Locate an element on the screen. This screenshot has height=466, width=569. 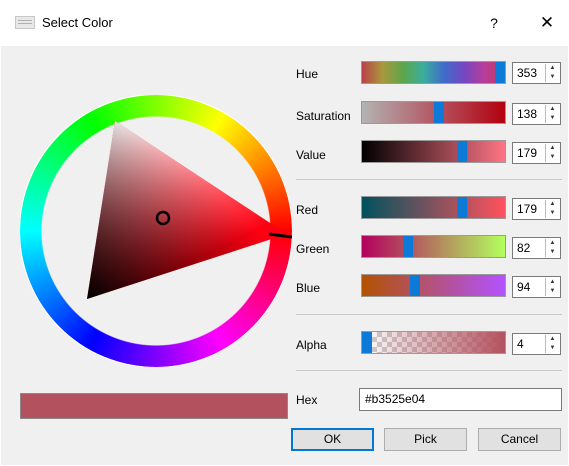
red-label: Red is located at coordinates (307, 210).